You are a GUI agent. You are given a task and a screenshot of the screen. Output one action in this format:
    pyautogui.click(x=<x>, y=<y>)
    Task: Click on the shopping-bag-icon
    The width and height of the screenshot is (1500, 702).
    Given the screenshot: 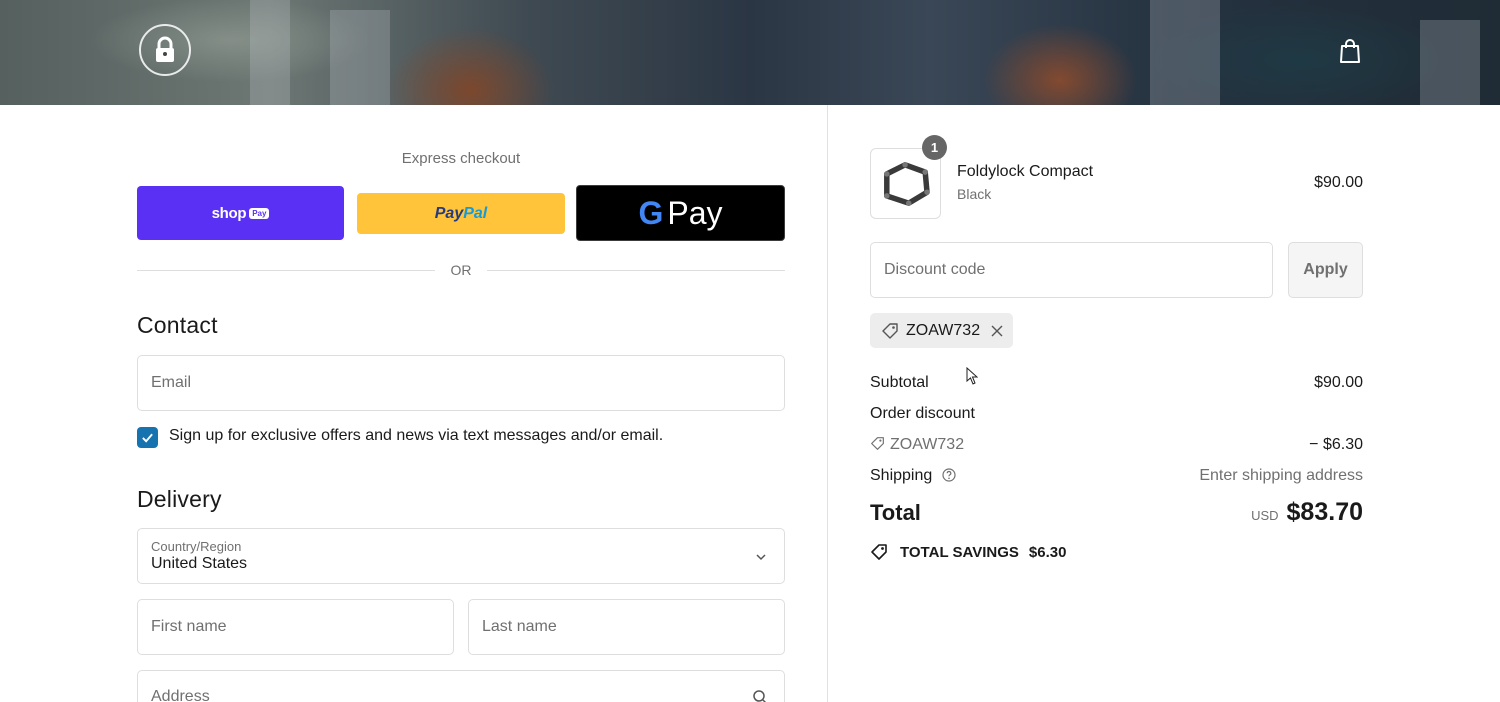 What is the action you would take?
    pyautogui.click(x=1350, y=51)
    